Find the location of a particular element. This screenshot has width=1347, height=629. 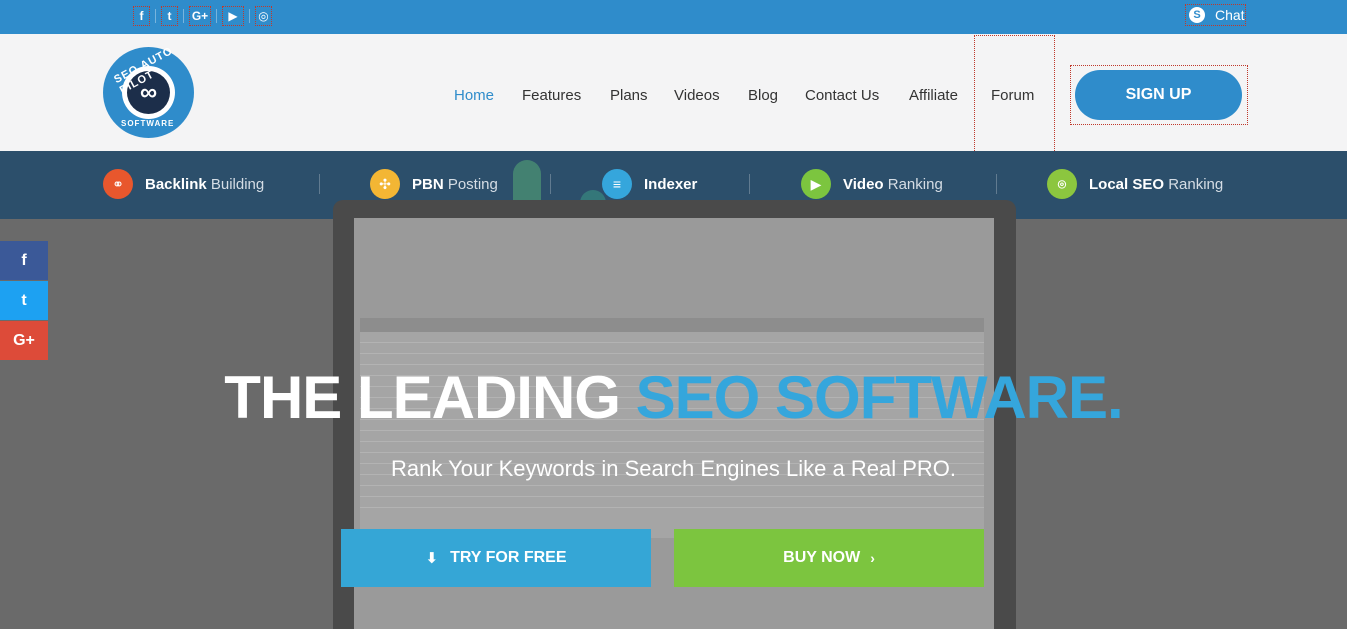

chat-label: Chat is located at coordinates (1230, 15).